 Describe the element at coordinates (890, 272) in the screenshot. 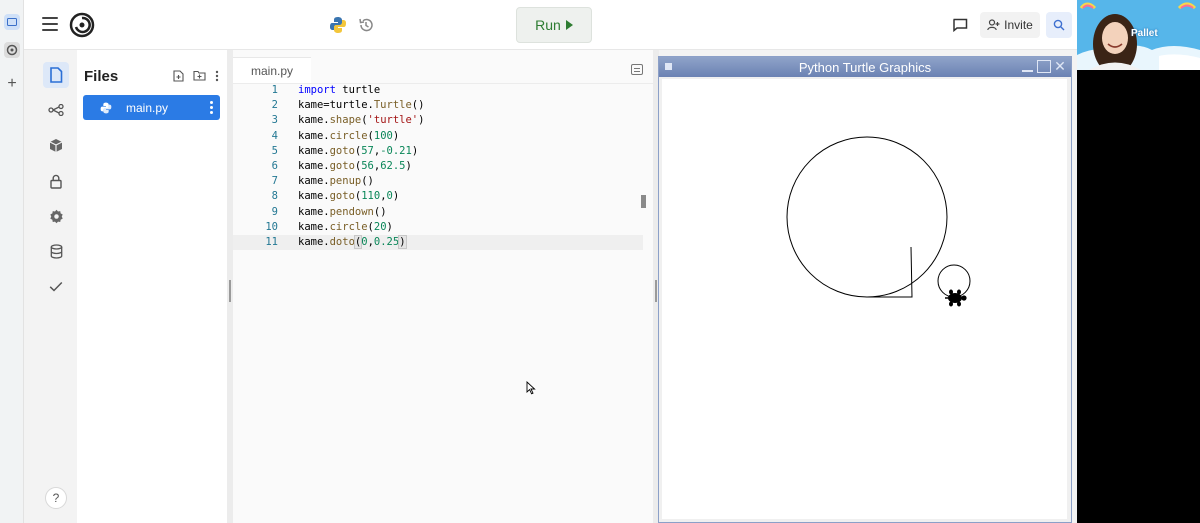

I see `goto-path-drawing` at that location.